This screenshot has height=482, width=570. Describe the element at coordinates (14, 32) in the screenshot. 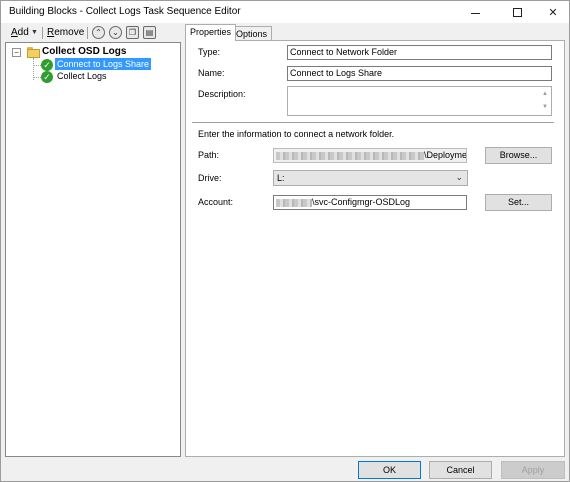

I see `add-accelerator: A` at that location.